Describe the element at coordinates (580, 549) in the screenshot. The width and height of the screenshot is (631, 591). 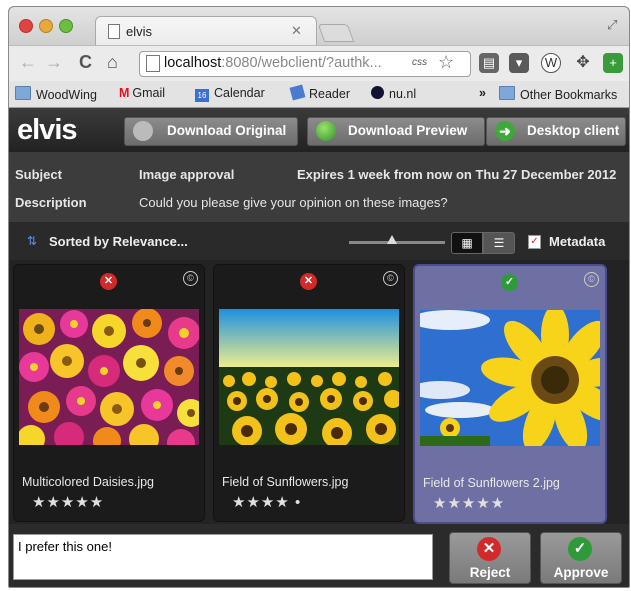
I see `approve-icon: ✓` at that location.